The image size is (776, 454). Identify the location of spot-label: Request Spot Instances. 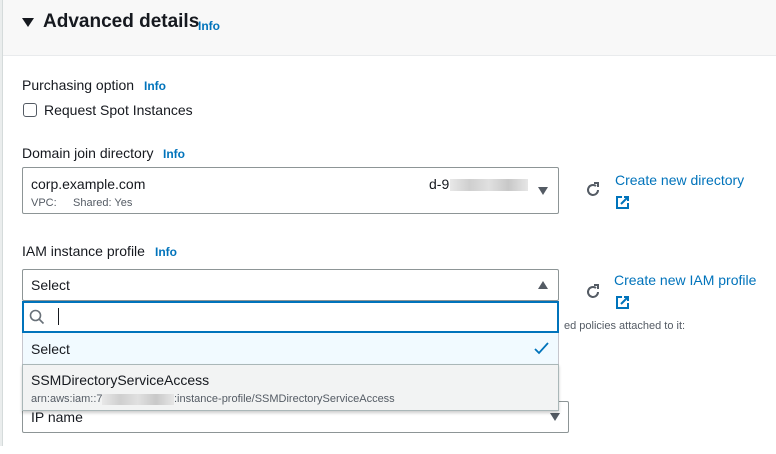
(118, 110).